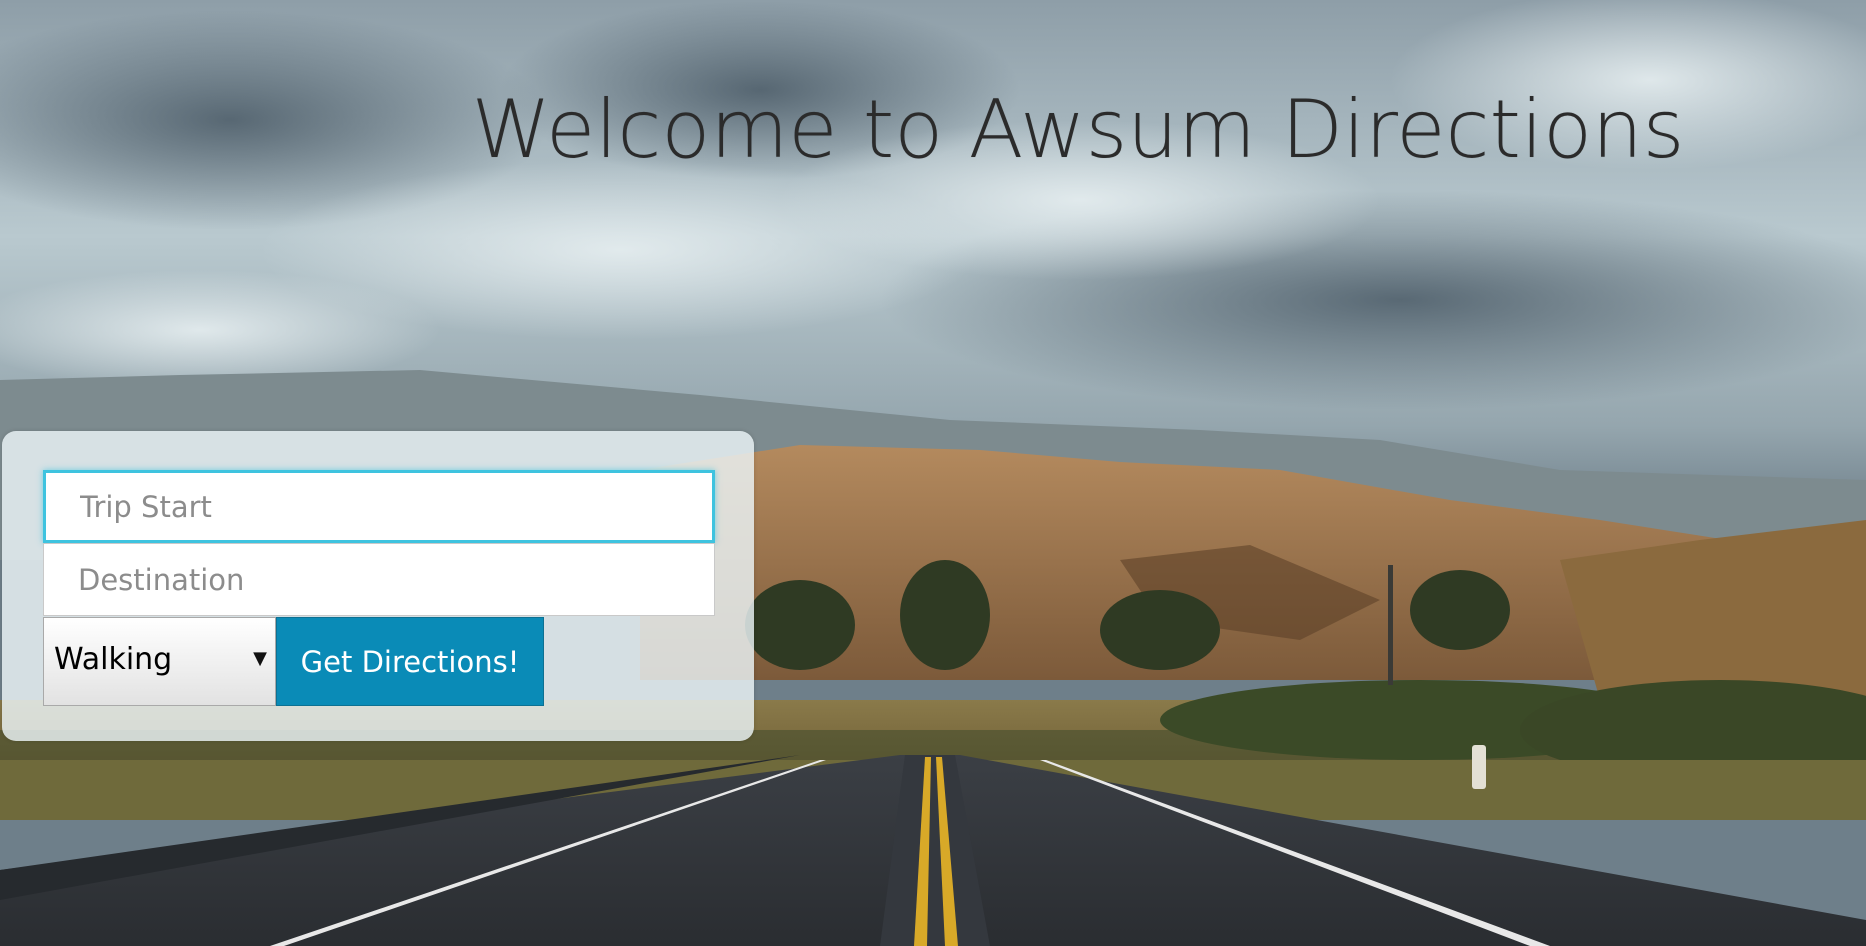 The width and height of the screenshot is (1866, 946). I want to click on trip-start-input, so click(379, 506).